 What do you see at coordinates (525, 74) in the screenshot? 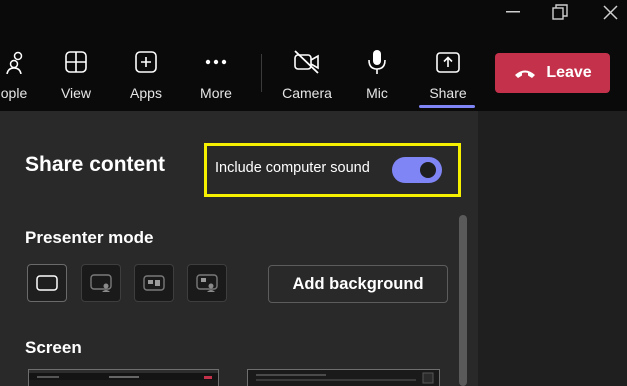
I see `hang-up-icon` at bounding box center [525, 74].